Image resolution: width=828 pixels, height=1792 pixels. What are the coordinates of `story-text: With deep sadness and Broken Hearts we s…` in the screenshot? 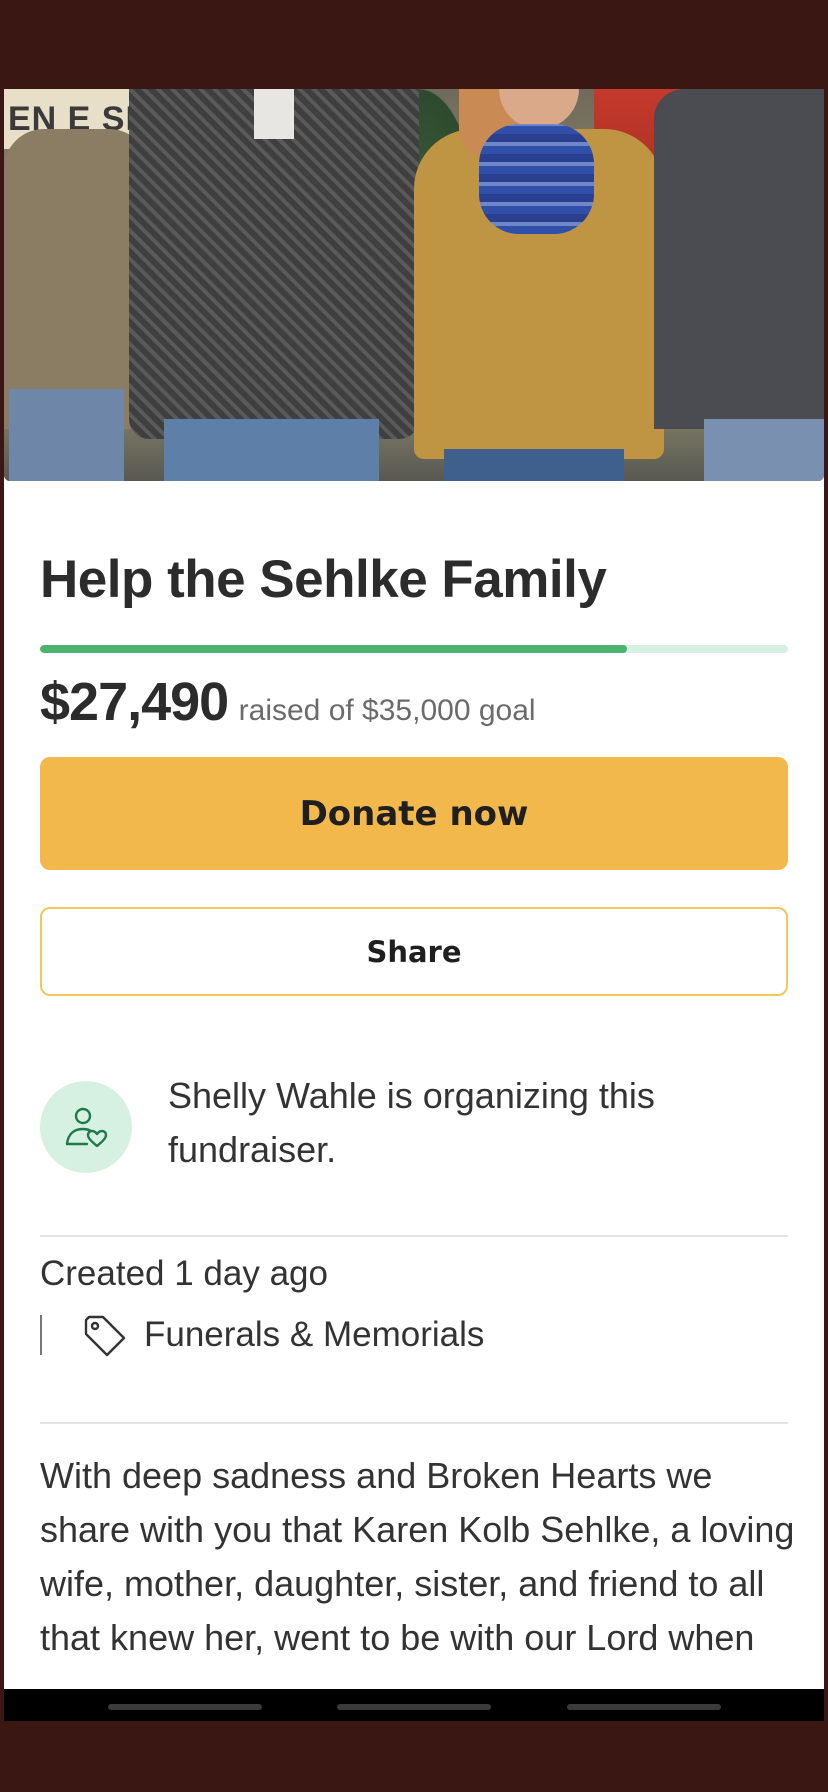 It's located at (417, 1556).